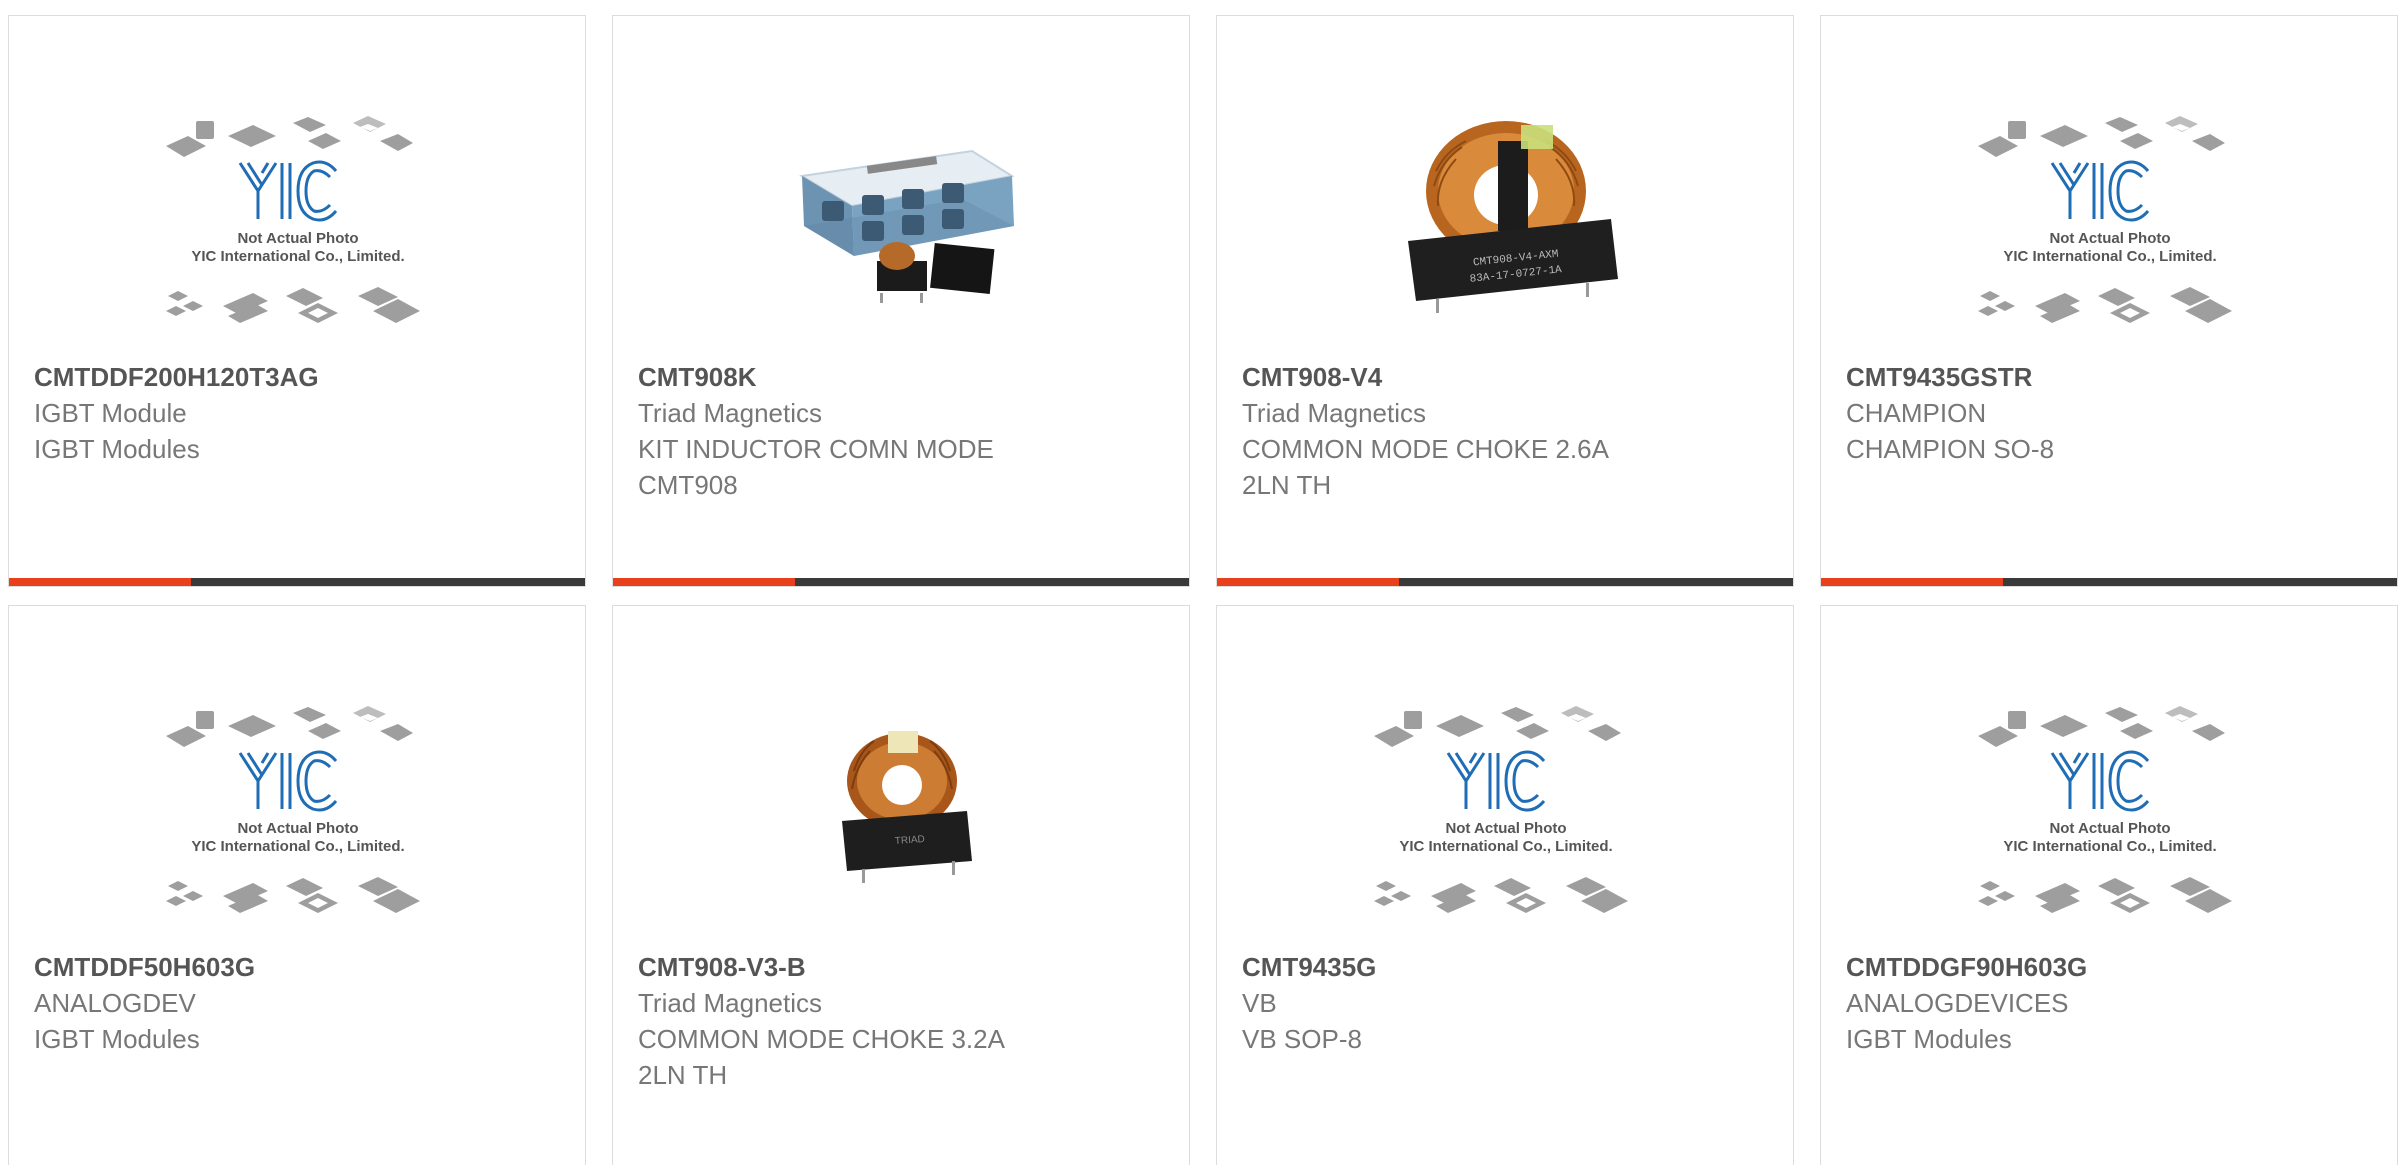  I want to click on description: KIT INDUCTOR COMN MODE CMT908, so click(816, 467).